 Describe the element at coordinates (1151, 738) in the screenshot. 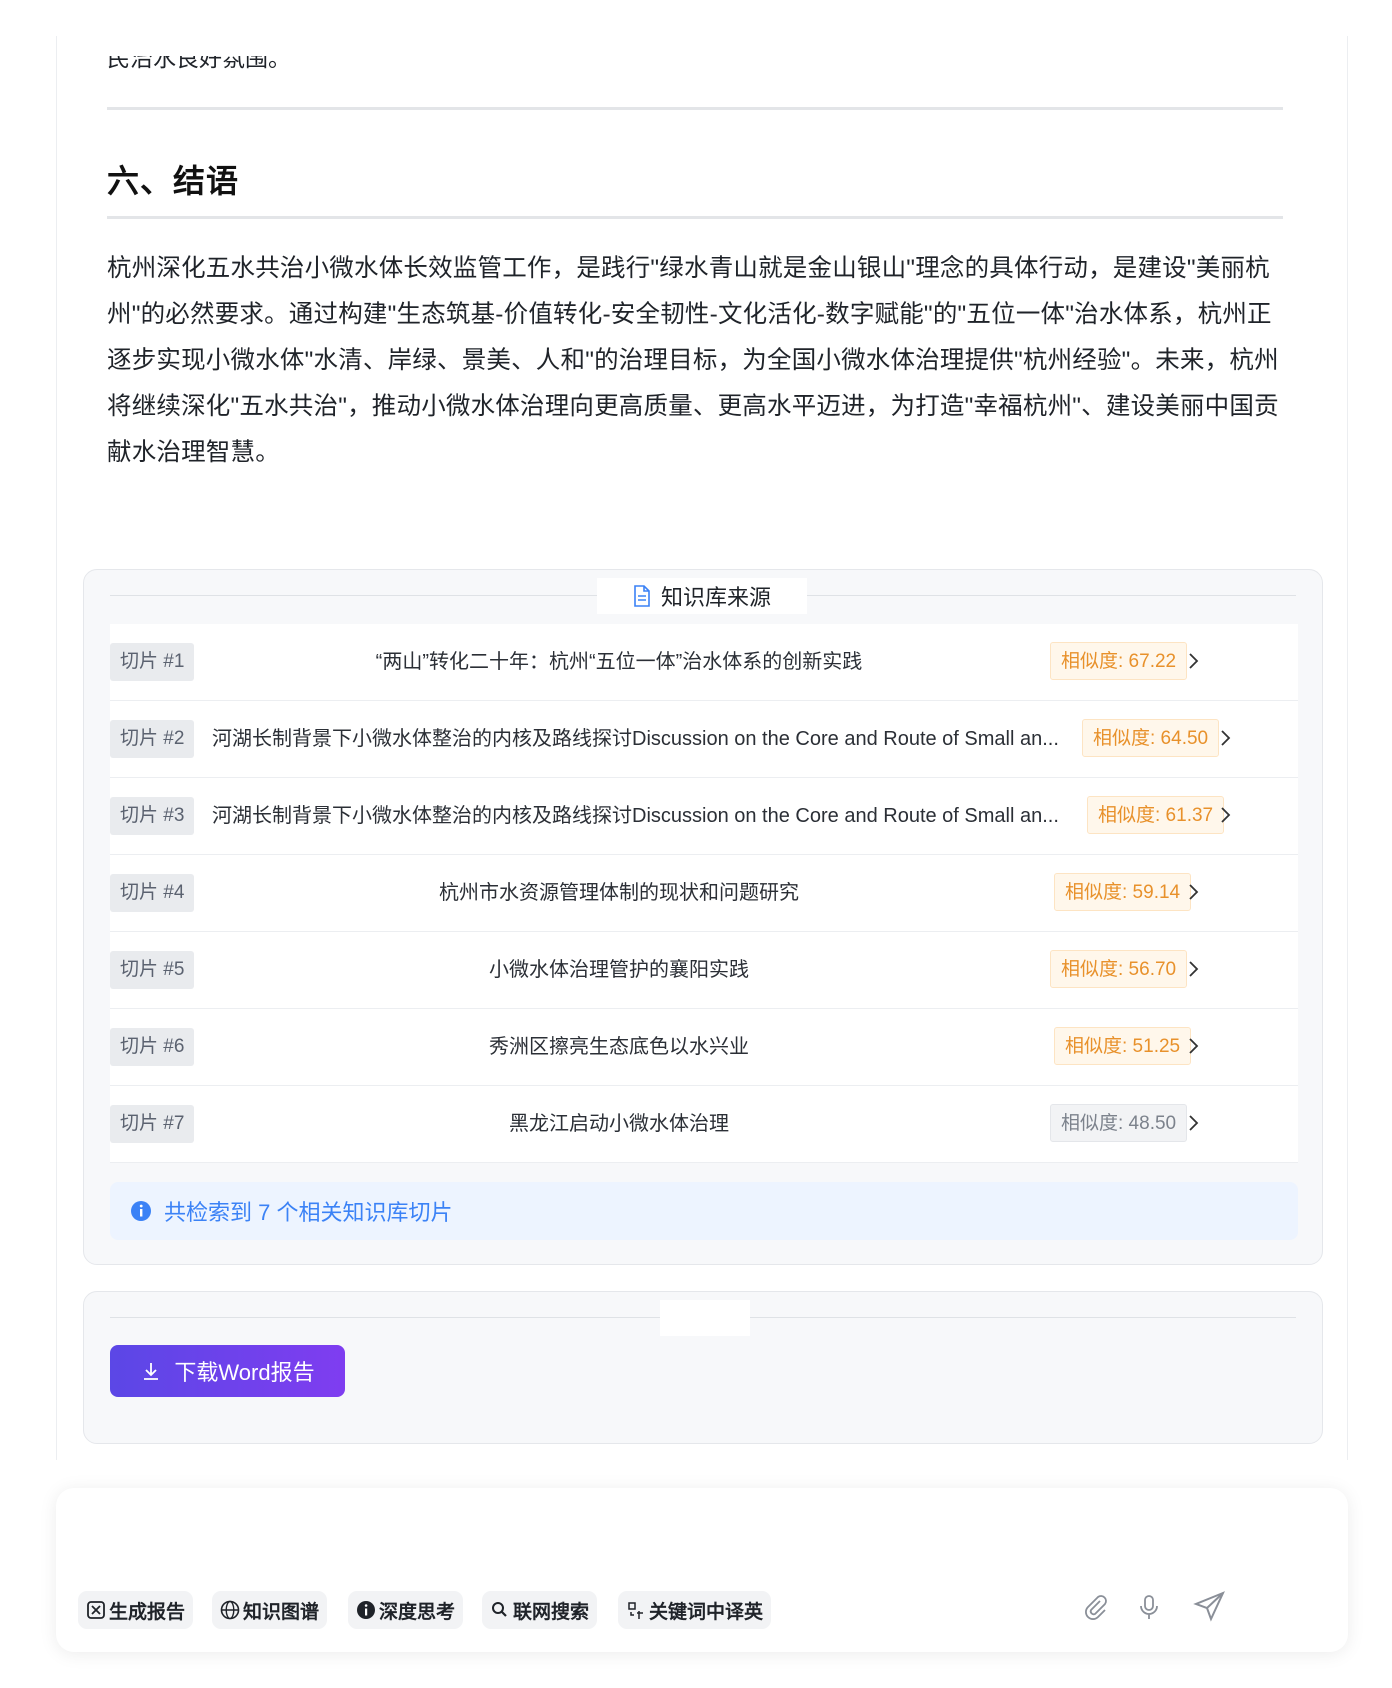

I see `similarity-badge: 相似度: 64.50` at that location.